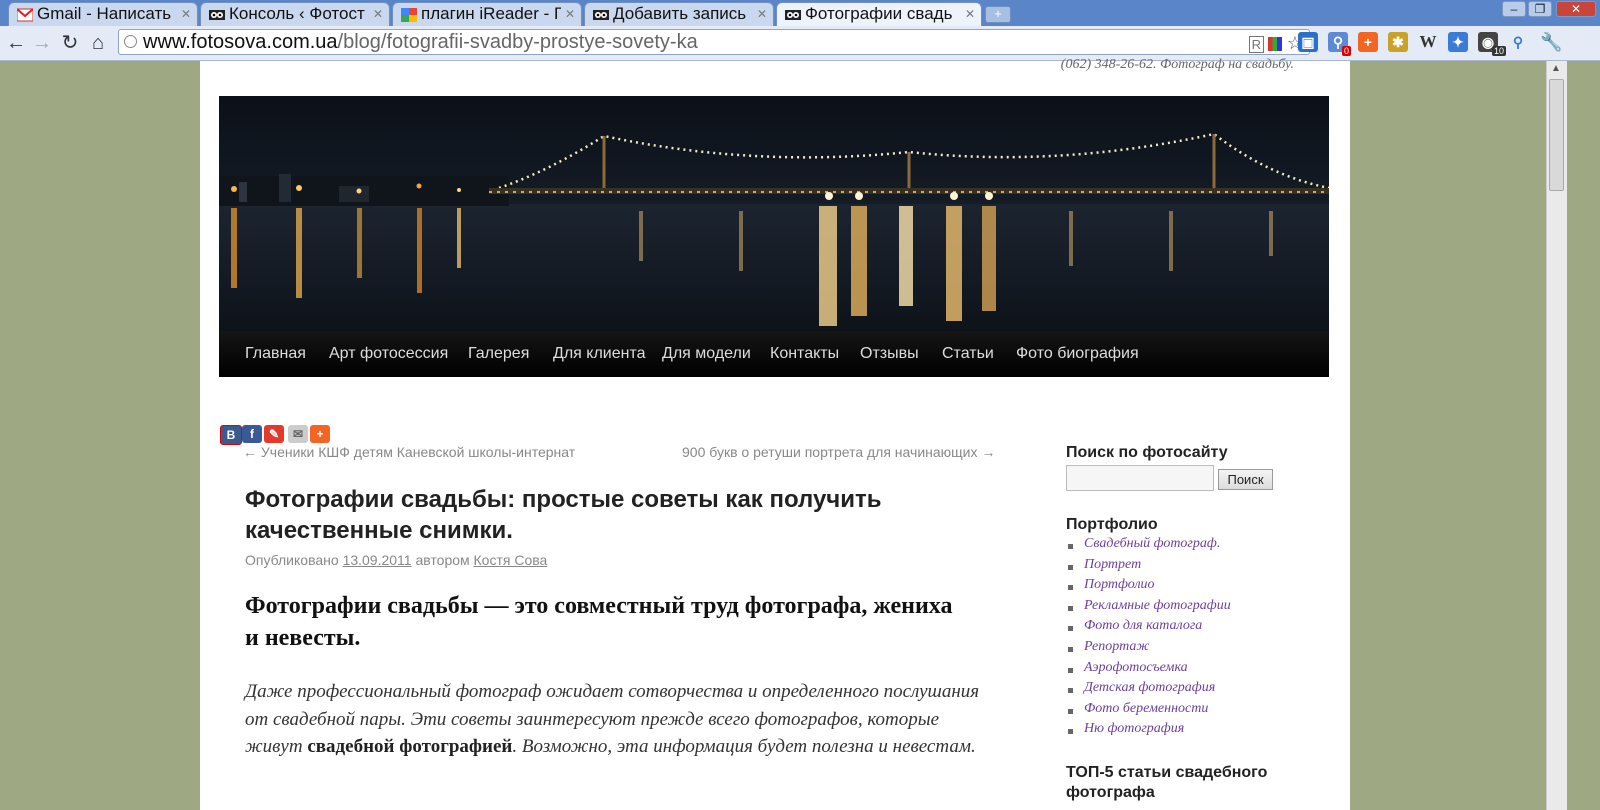 The width and height of the screenshot is (1600, 810). What do you see at coordinates (1576, 9) in the screenshot?
I see `window-close-icon: ✕` at bounding box center [1576, 9].